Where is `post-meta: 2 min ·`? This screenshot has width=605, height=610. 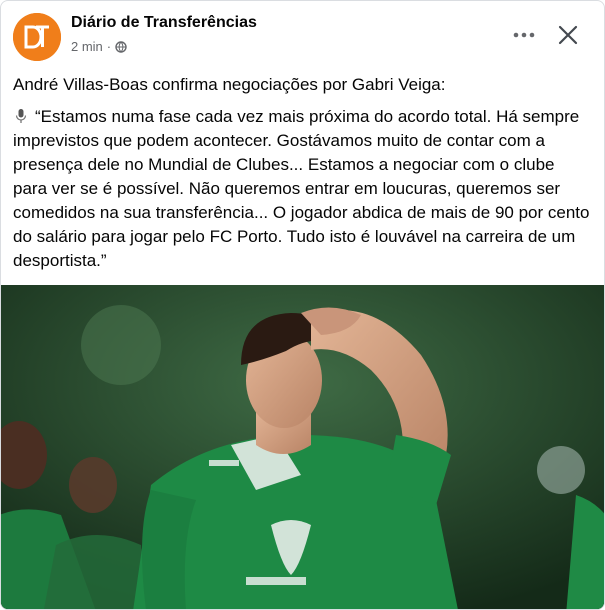
post-meta: 2 min · is located at coordinates (99, 46).